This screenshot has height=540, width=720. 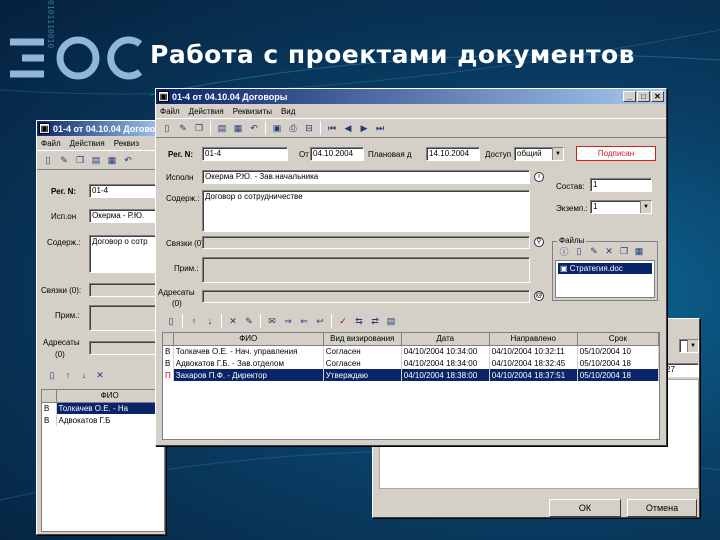 What do you see at coordinates (681, 370) in the screenshot?
I see `dialog-number-field: 27` at bounding box center [681, 370].